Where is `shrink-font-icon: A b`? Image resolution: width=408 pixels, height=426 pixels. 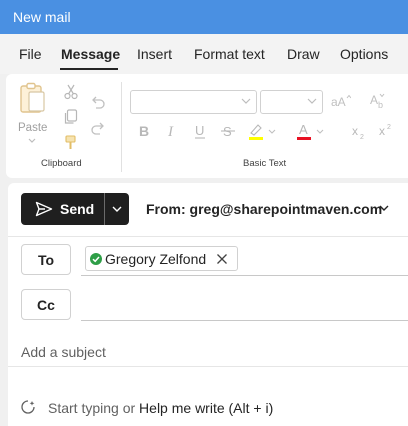 shrink-font-icon: A b is located at coordinates (379, 101).